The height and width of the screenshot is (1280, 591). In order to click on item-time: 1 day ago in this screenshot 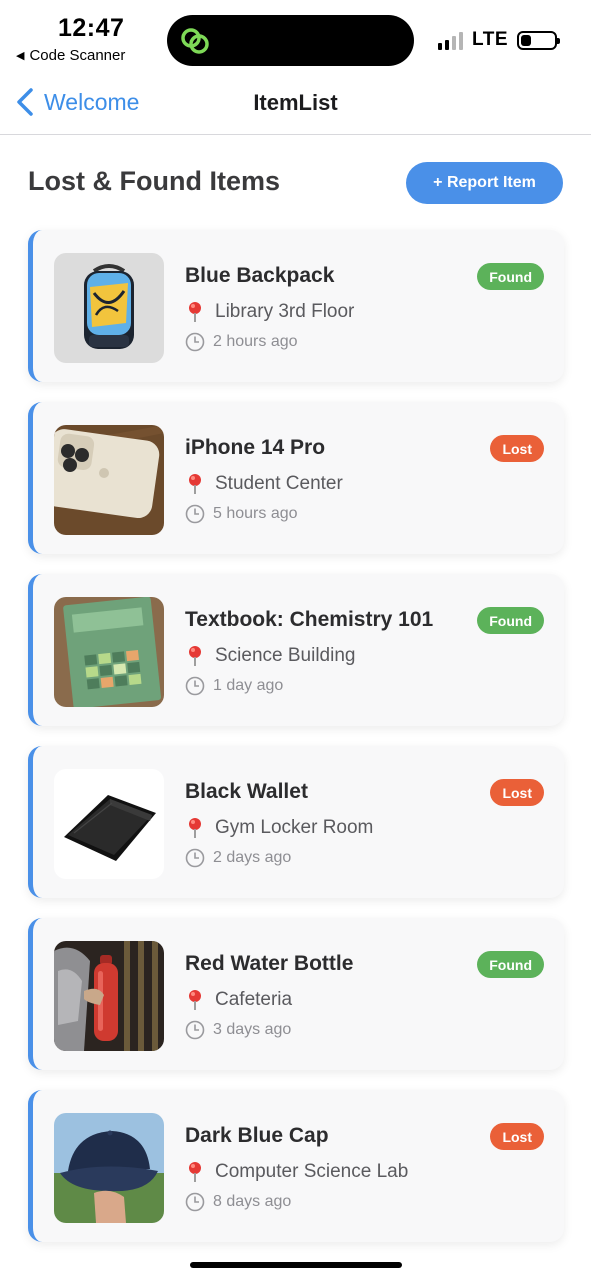, I will do `click(234, 686)`.